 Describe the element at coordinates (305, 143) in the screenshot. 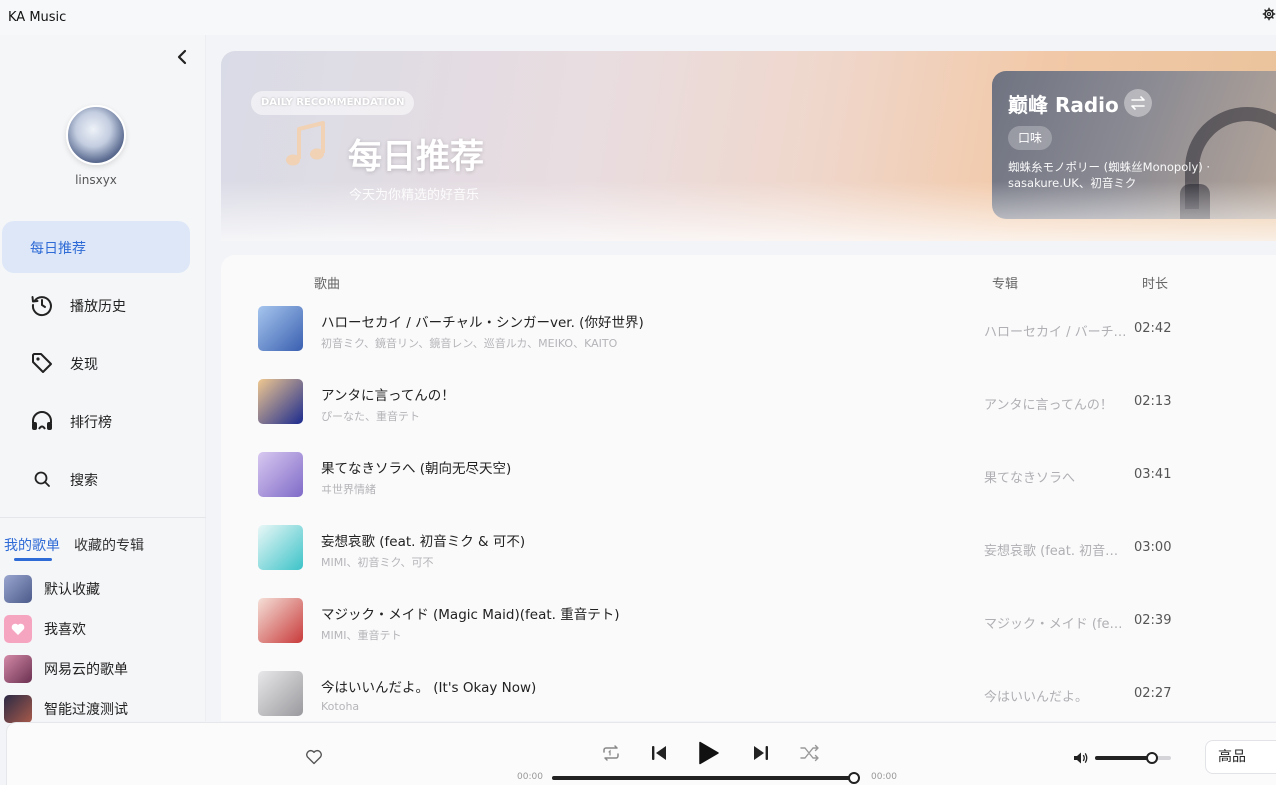

I see `music-note-icon` at that location.